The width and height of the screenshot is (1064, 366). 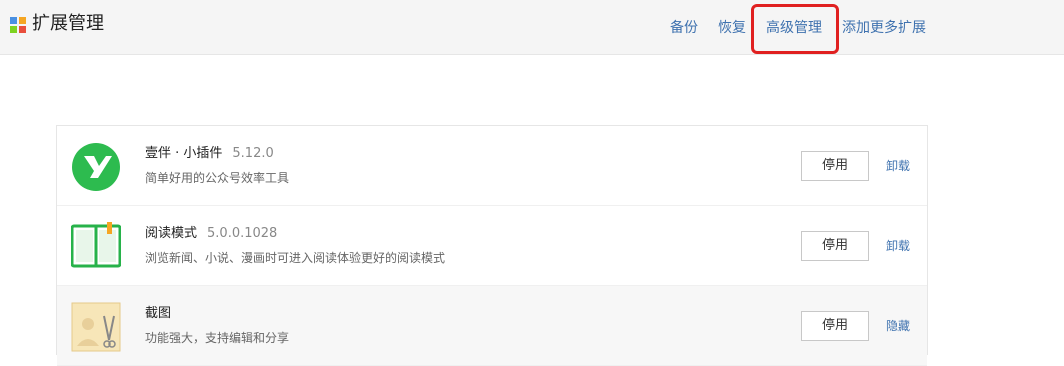 What do you see at coordinates (158, 313) in the screenshot?
I see `extension-name: 截图` at bounding box center [158, 313].